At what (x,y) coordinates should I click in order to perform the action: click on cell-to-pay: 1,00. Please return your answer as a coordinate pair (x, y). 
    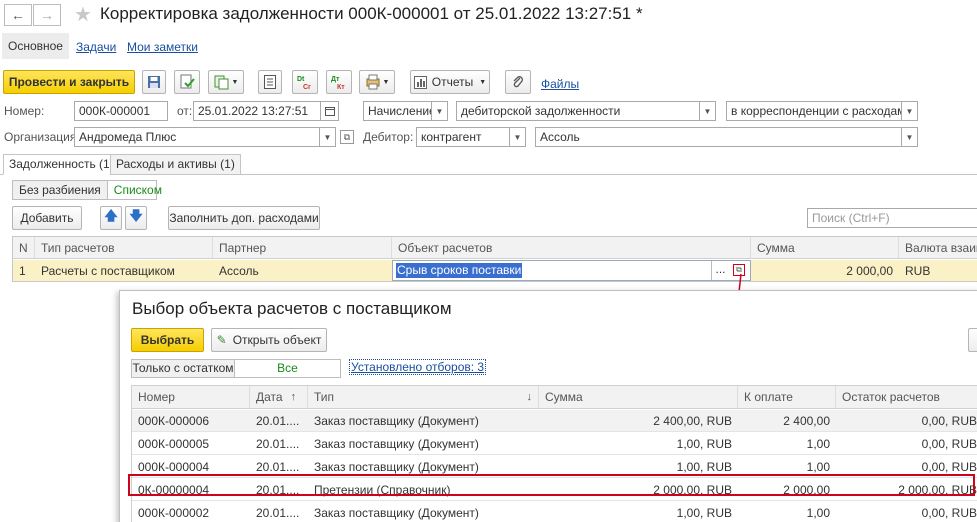
    Looking at the image, I should click on (818, 443).